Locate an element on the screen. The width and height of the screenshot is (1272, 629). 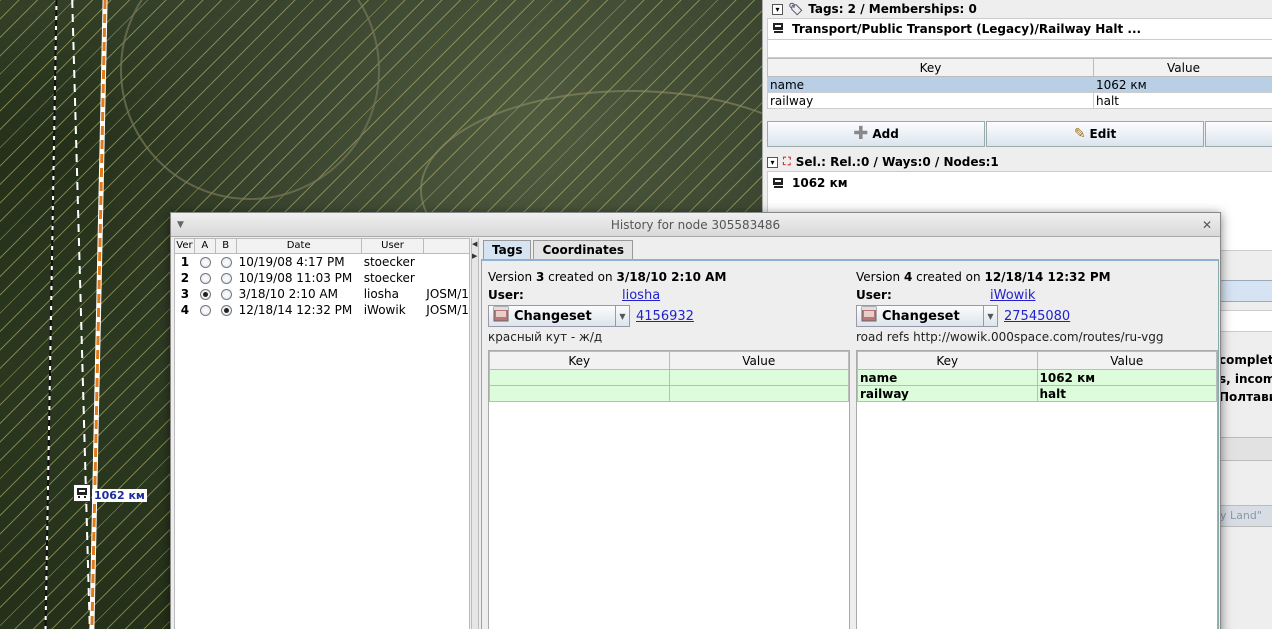
version-table-header: Ver A B Date User is located at coordinates (322, 246).